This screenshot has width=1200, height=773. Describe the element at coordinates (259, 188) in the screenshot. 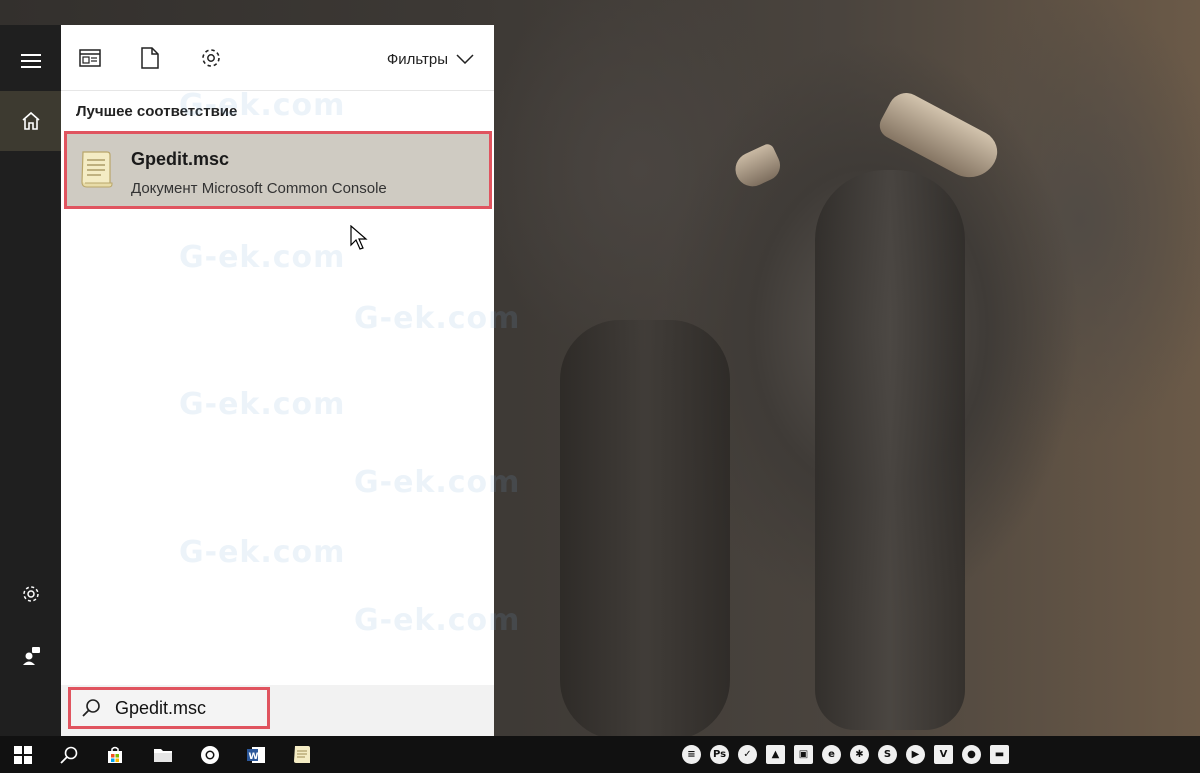

I see `result-subtitle: Документ Microsoft Common Console` at that location.